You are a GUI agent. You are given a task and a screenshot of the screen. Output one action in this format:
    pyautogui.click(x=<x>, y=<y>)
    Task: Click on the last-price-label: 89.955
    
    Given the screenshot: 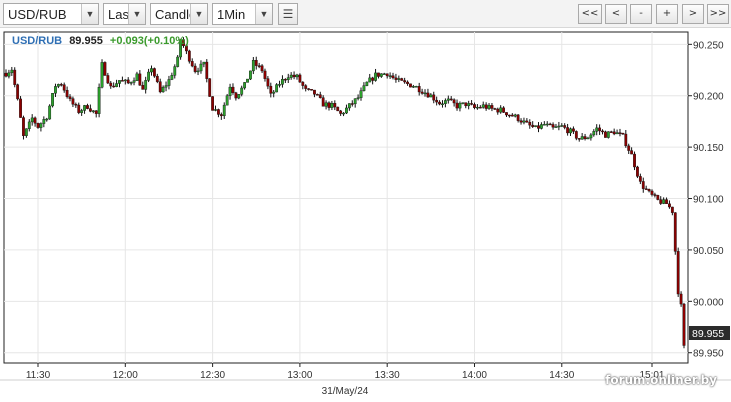 What is the action you would take?
    pyautogui.click(x=708, y=334)
    